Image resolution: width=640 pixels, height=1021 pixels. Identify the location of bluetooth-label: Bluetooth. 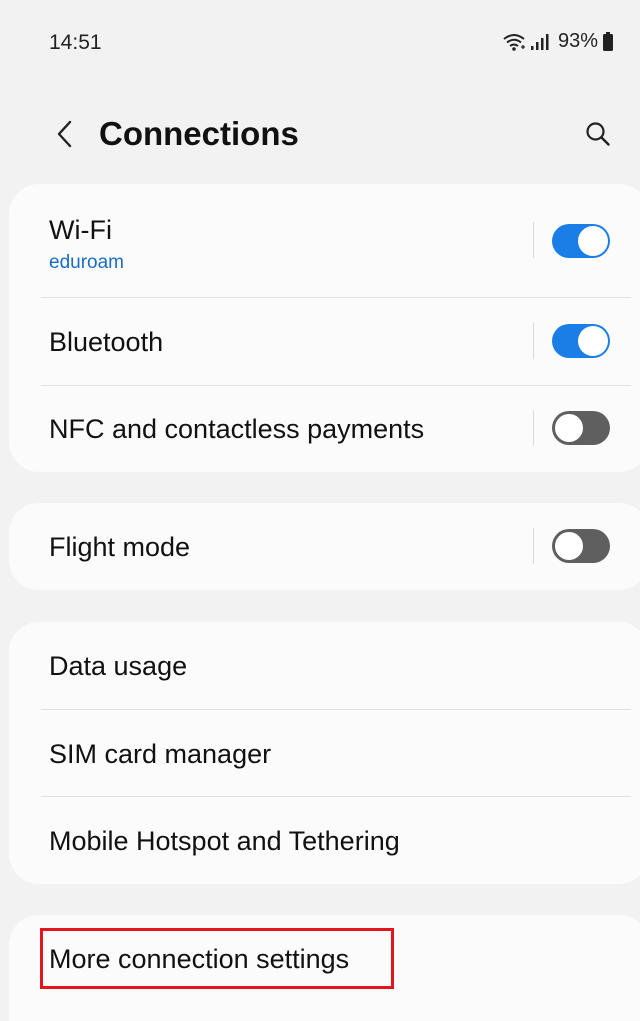
(106, 342).